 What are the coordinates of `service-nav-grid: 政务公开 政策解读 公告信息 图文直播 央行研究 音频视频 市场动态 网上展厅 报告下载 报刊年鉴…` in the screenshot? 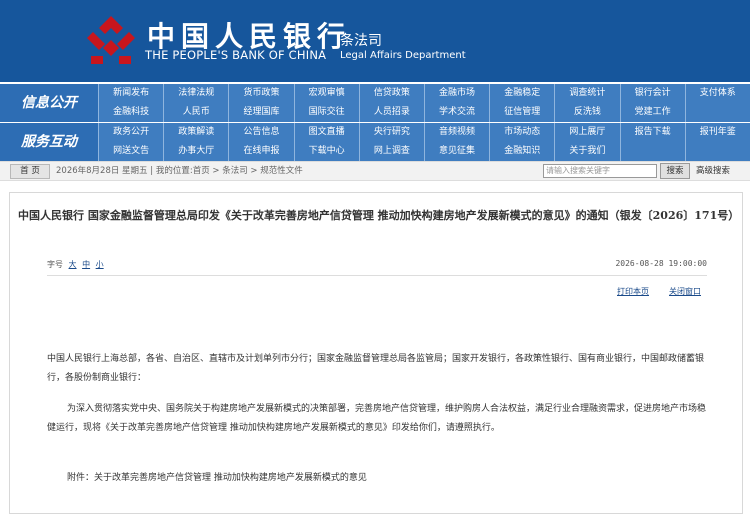 It's located at (424, 142).